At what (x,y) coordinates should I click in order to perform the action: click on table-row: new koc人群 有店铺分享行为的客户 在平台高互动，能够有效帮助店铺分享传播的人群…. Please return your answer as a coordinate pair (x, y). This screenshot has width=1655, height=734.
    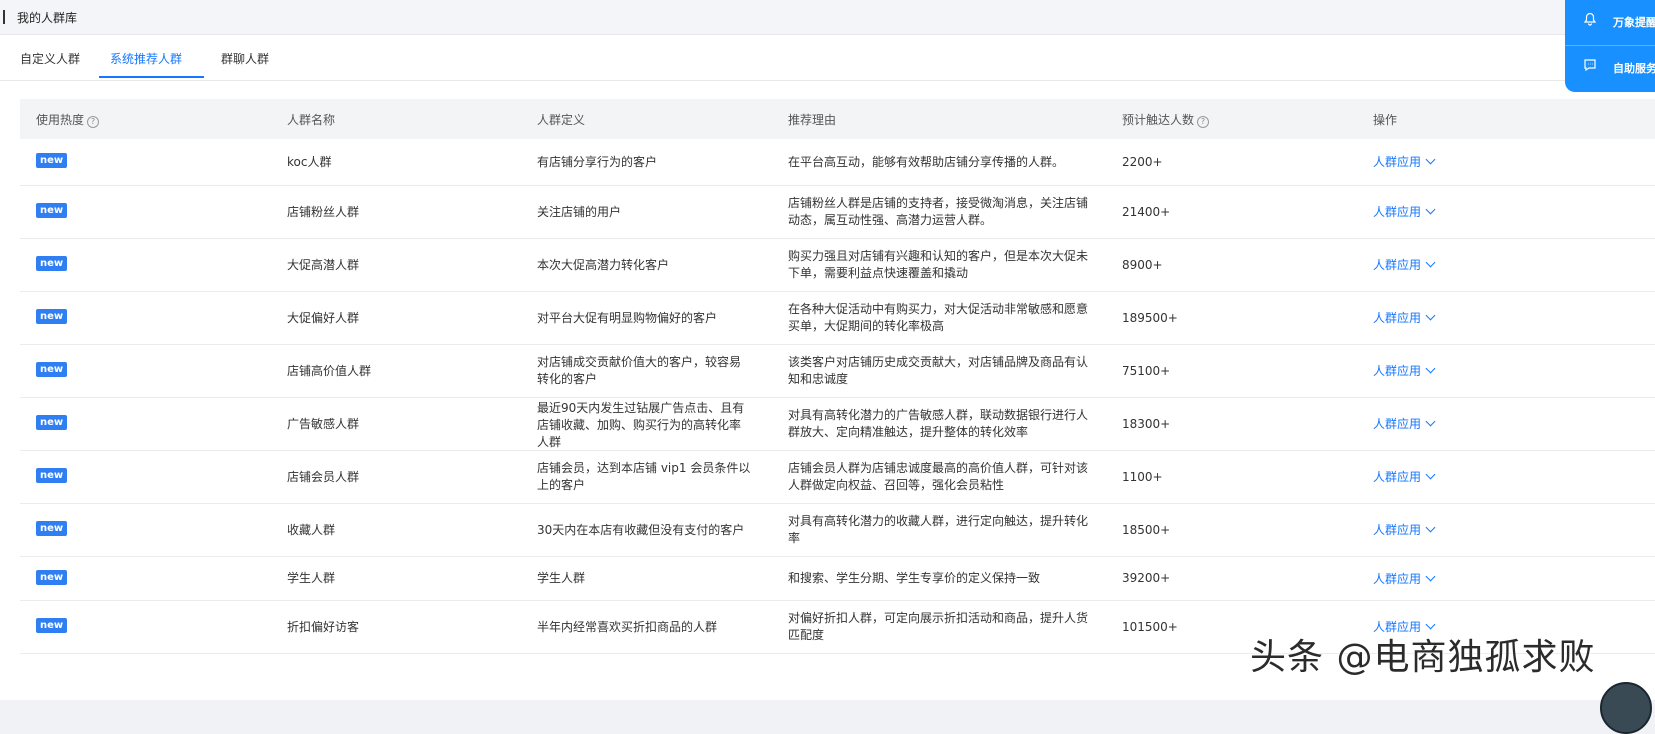
    Looking at the image, I should click on (837, 162).